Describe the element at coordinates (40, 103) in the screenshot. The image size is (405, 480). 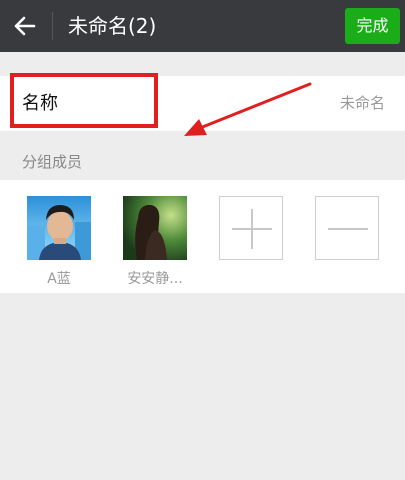
I see `group-name-label: 名称` at that location.